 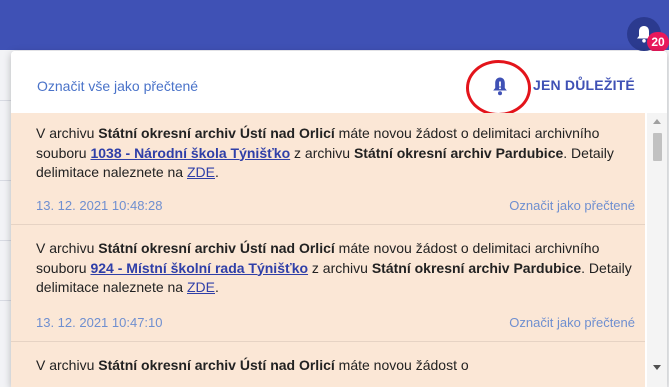 I want to click on notification-timestamp: 13. 12. 2021 10:48:28, so click(x=99, y=205).